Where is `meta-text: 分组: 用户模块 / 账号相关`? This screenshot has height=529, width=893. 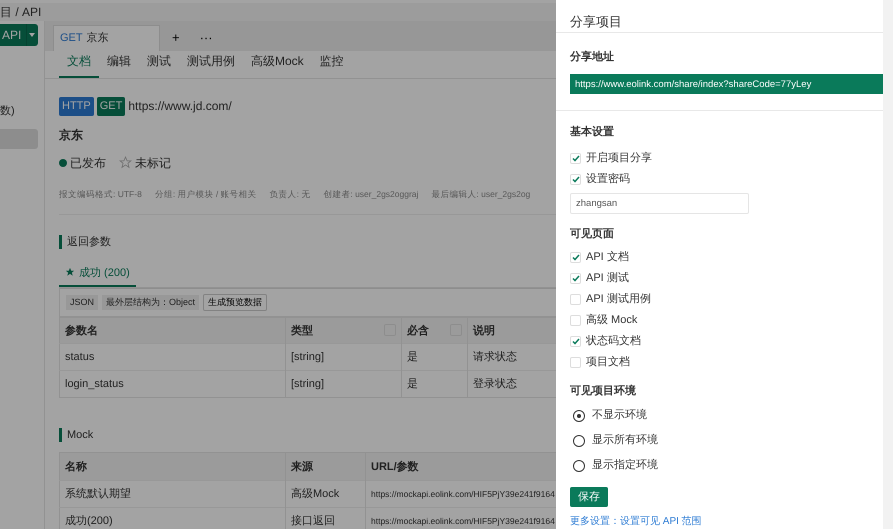 meta-text: 分组: 用户模块 / 账号相关 is located at coordinates (205, 194).